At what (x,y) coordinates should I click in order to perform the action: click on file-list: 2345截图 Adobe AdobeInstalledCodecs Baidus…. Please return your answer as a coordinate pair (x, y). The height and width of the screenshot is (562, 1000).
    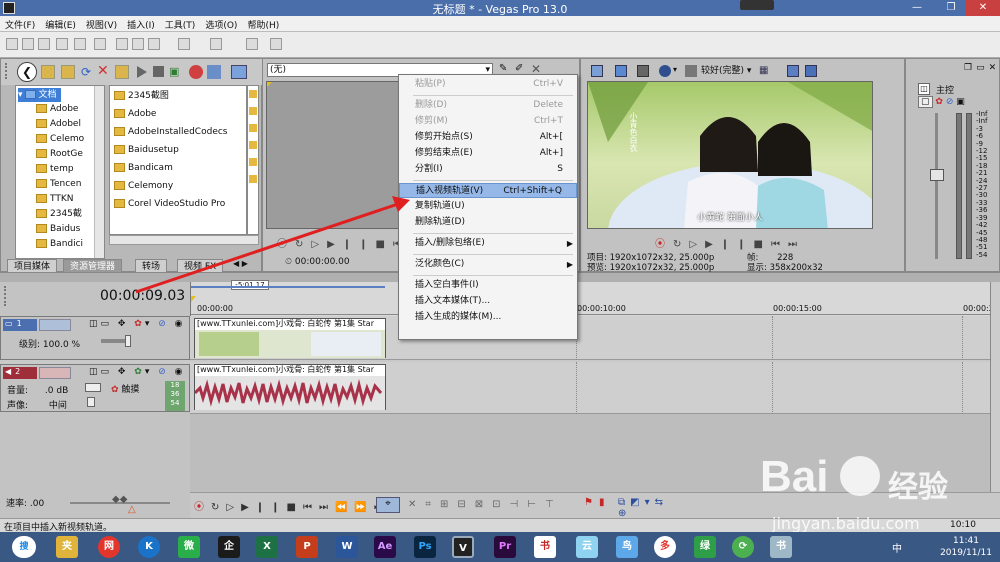
    Looking at the image, I should click on (178, 160).